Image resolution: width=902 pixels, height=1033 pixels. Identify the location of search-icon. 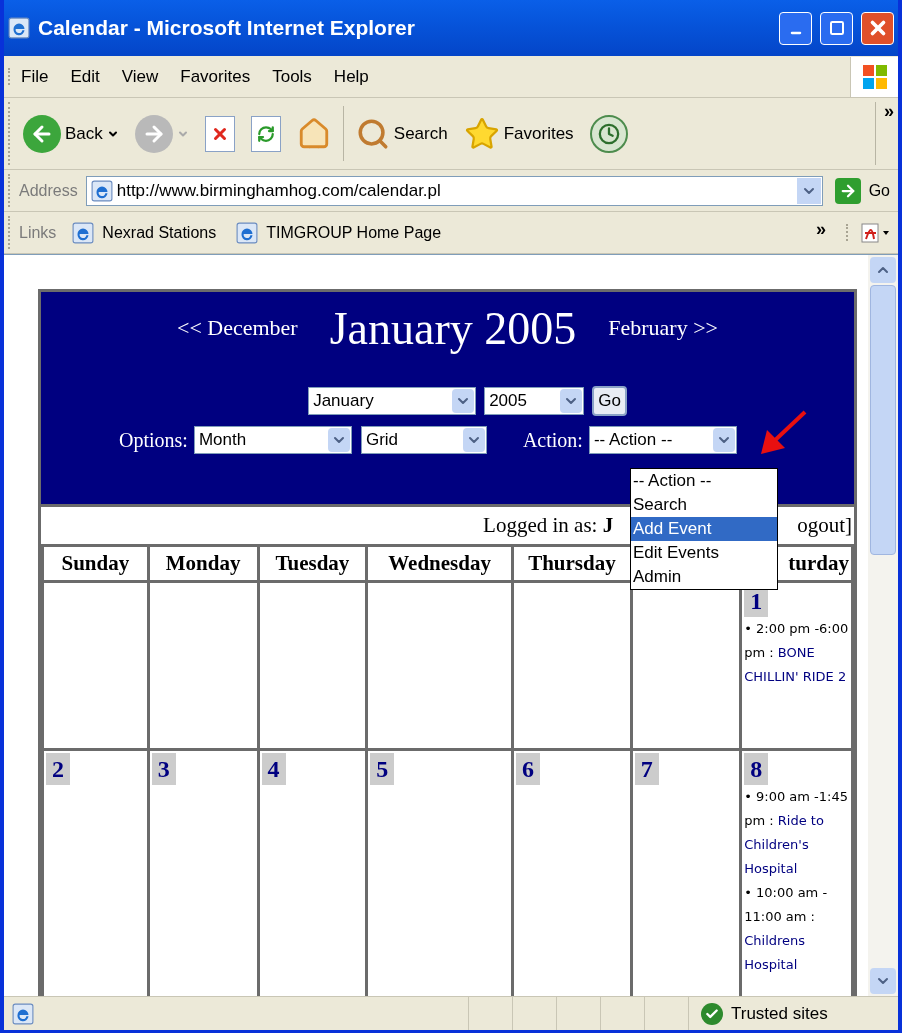
(372, 133).